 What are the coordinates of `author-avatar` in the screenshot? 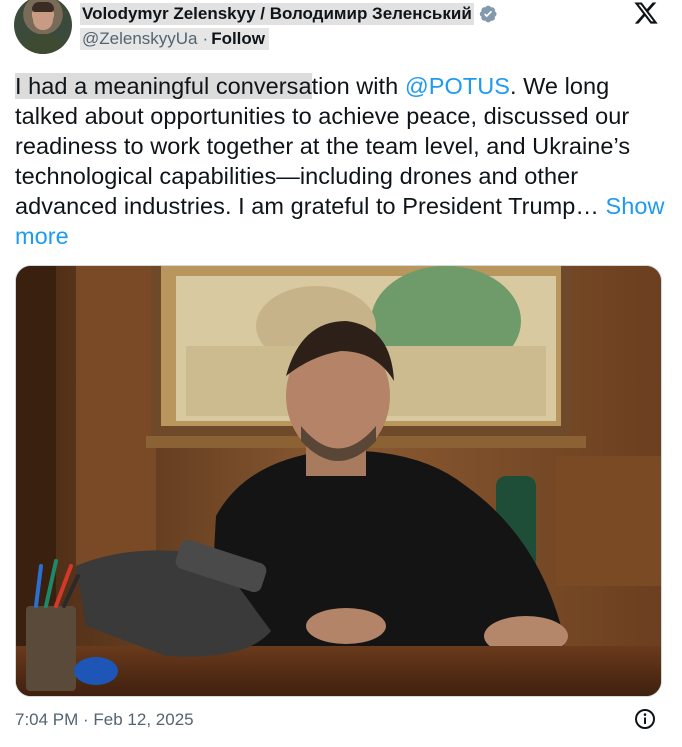 It's located at (43, 27).